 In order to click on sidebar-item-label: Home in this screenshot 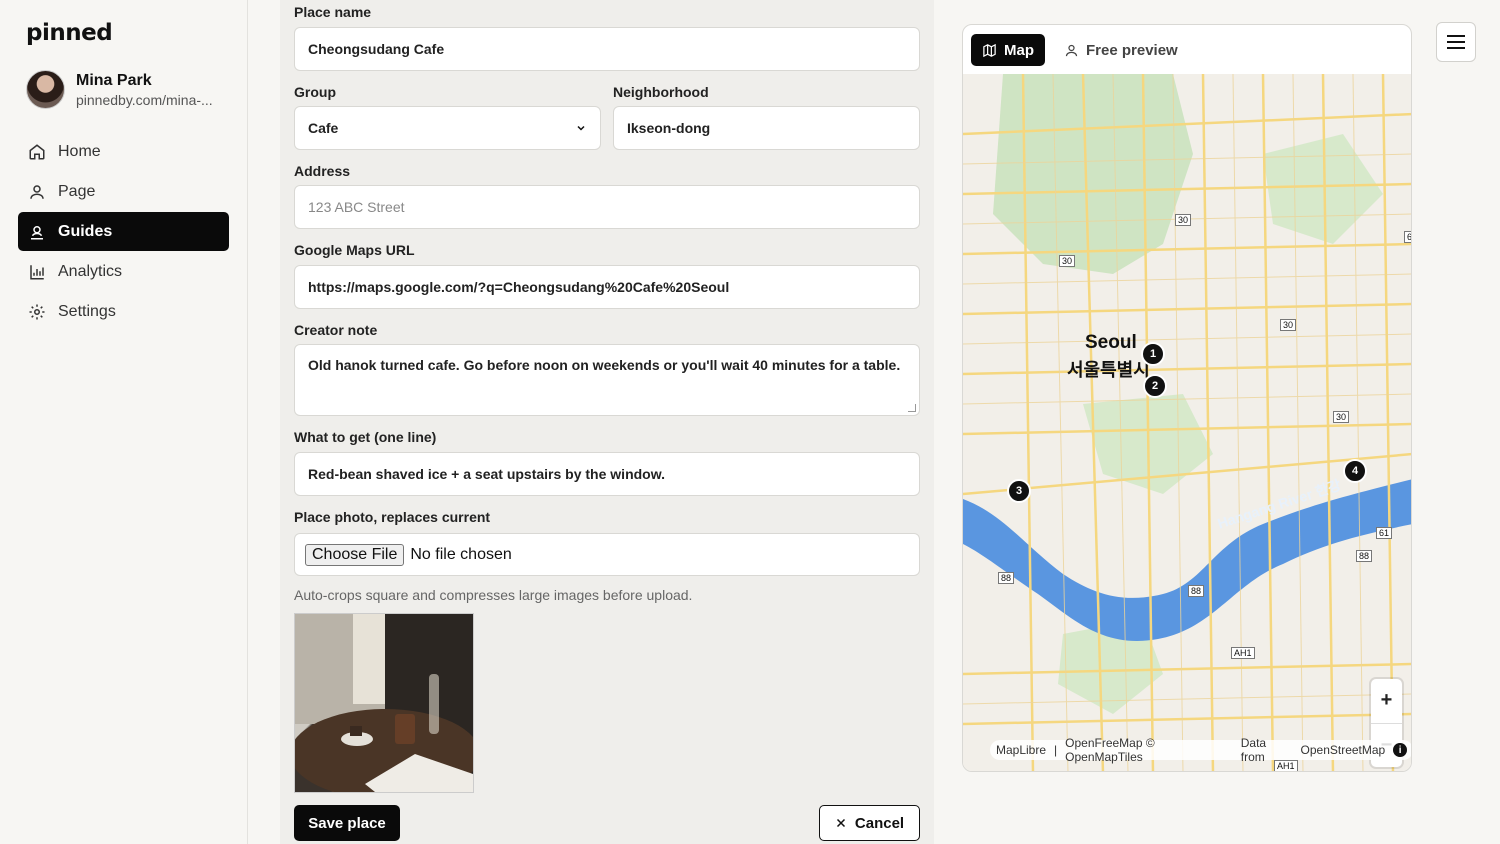, I will do `click(79, 151)`.